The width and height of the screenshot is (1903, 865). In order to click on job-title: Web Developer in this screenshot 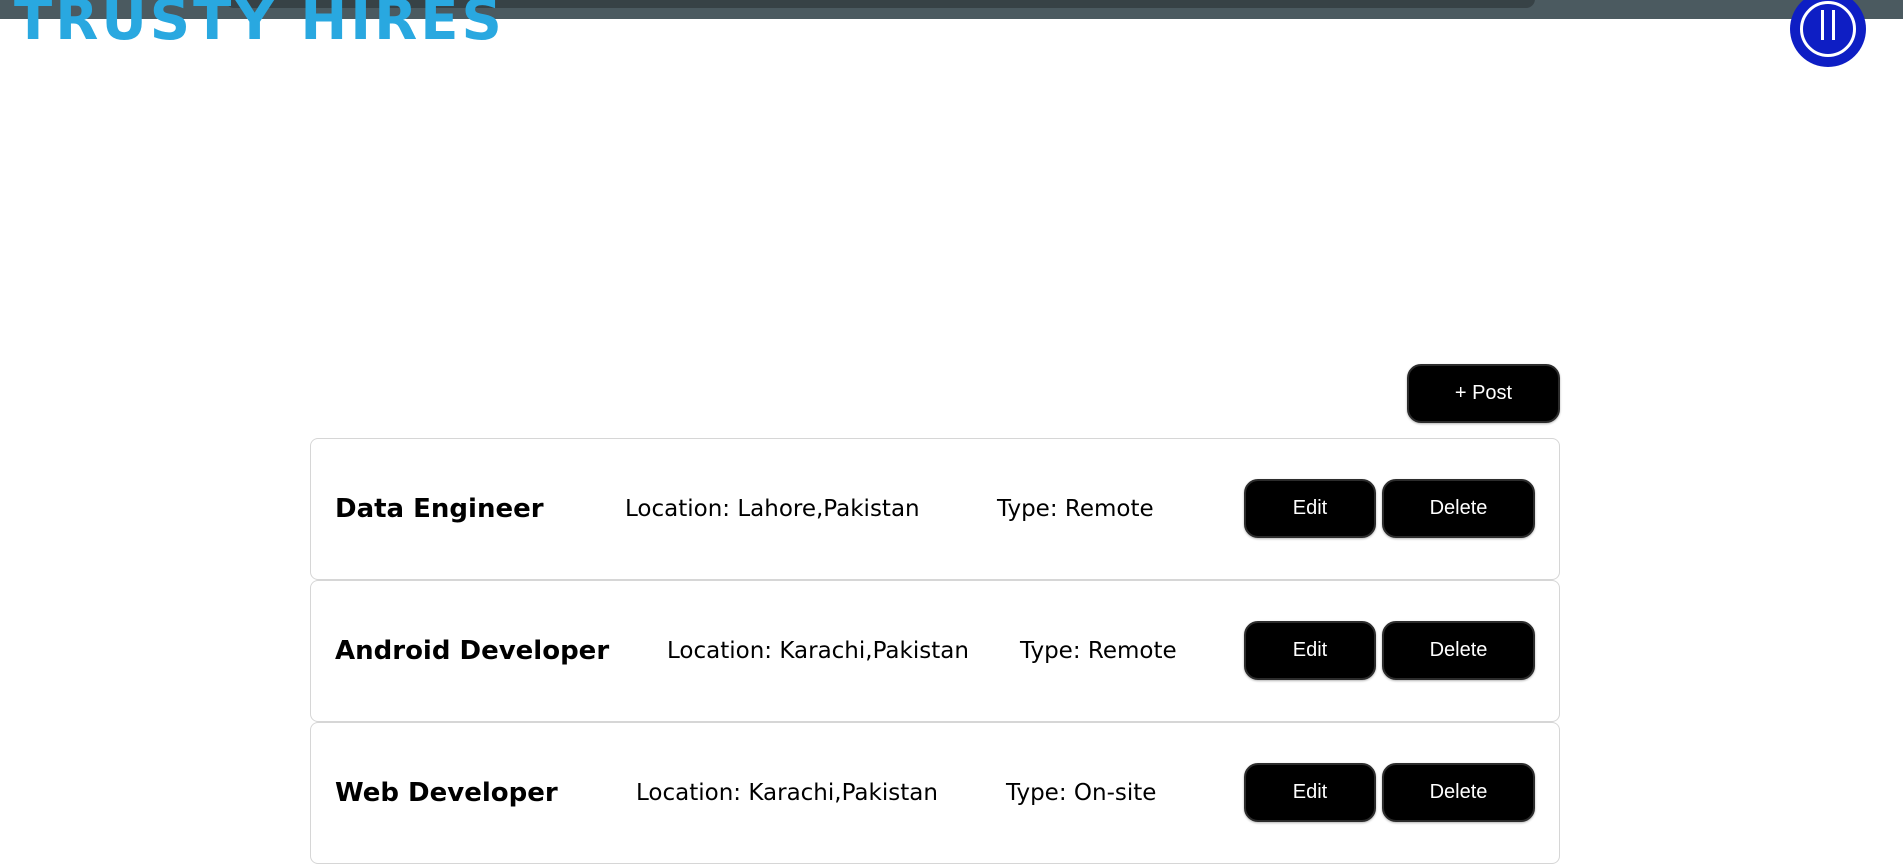, I will do `click(446, 793)`.